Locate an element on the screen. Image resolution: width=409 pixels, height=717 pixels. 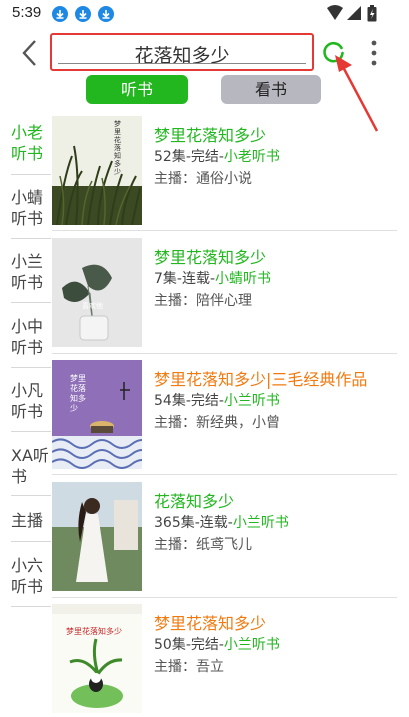
result-meta: 50集-完结-小兰听书 is located at coordinates (217, 644).